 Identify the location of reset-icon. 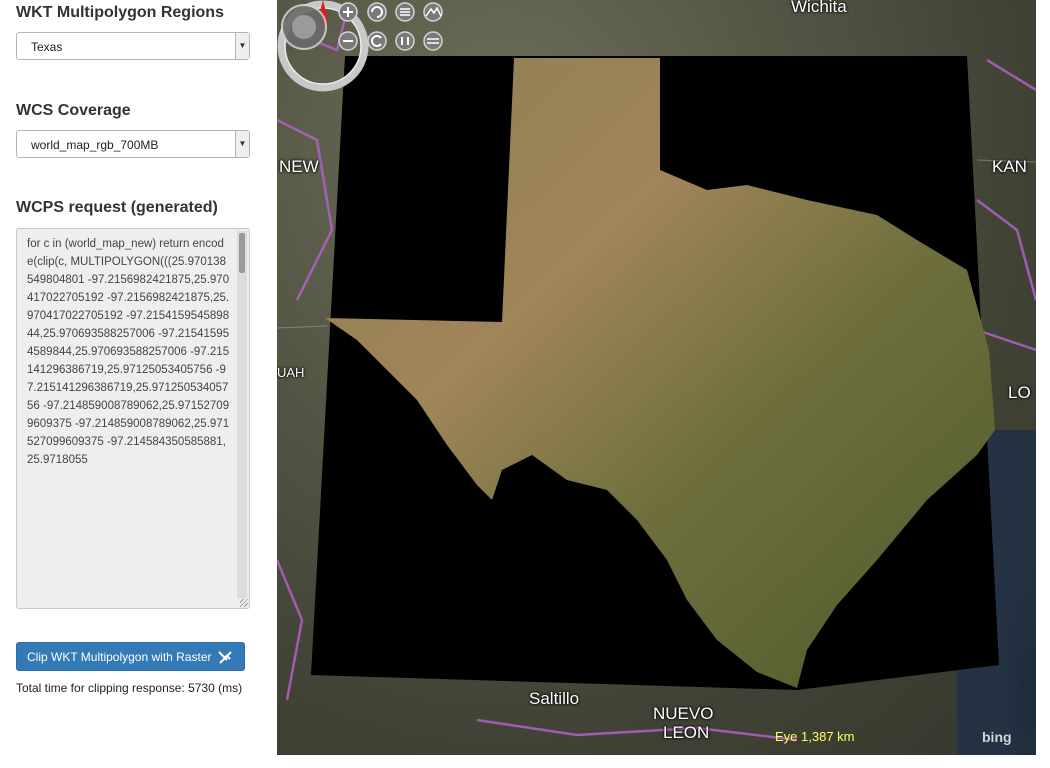
(377, 41).